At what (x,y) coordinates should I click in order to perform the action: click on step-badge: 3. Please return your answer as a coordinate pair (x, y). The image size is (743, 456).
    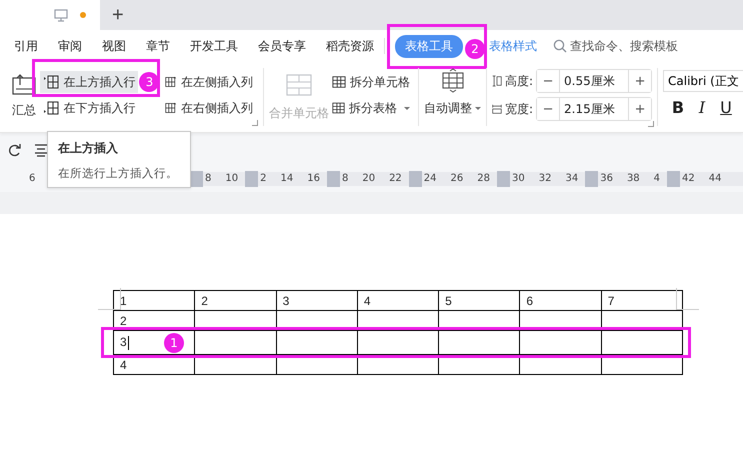
    Looking at the image, I should click on (149, 82).